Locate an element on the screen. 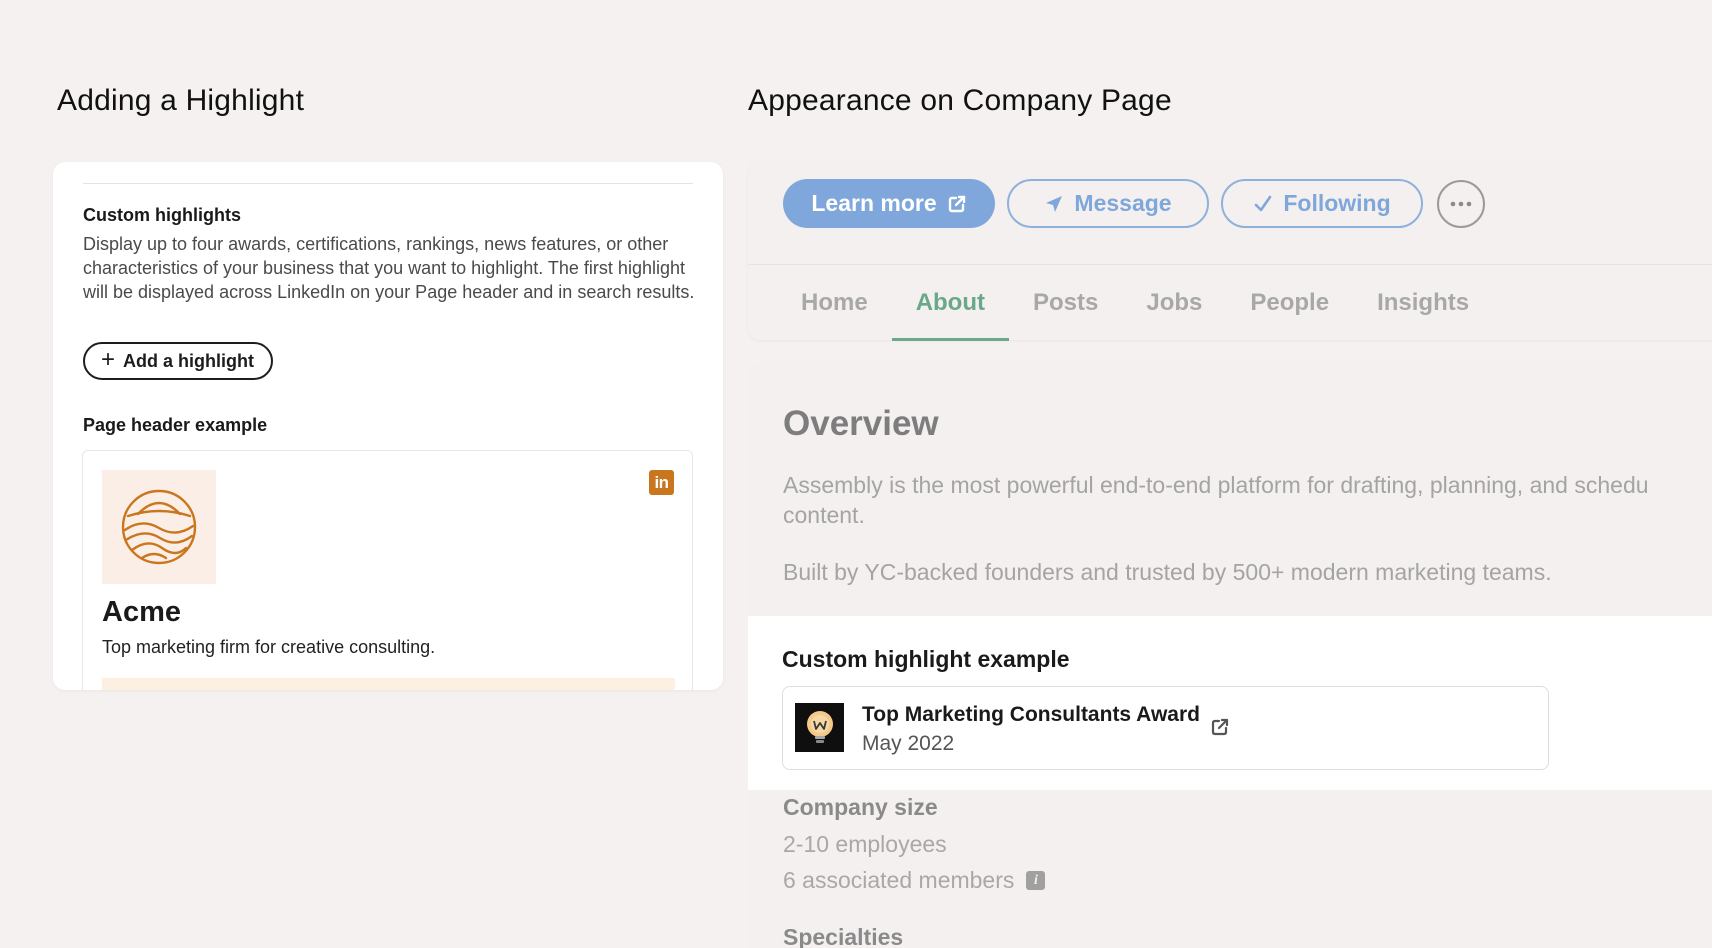 The height and width of the screenshot is (948, 1712). award-date: May 2022 is located at coordinates (908, 743).